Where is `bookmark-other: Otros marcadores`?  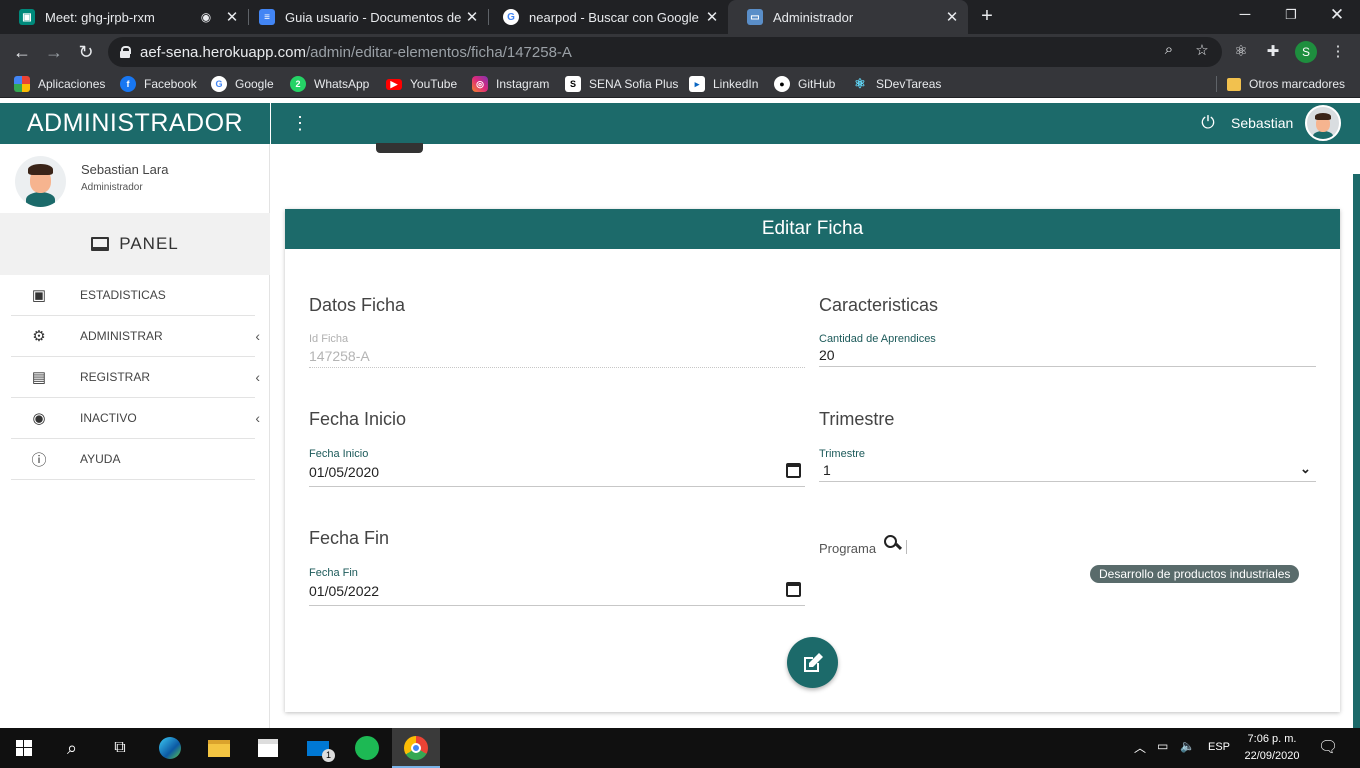
bookmark-other: Otros marcadores is located at coordinates (1286, 84).